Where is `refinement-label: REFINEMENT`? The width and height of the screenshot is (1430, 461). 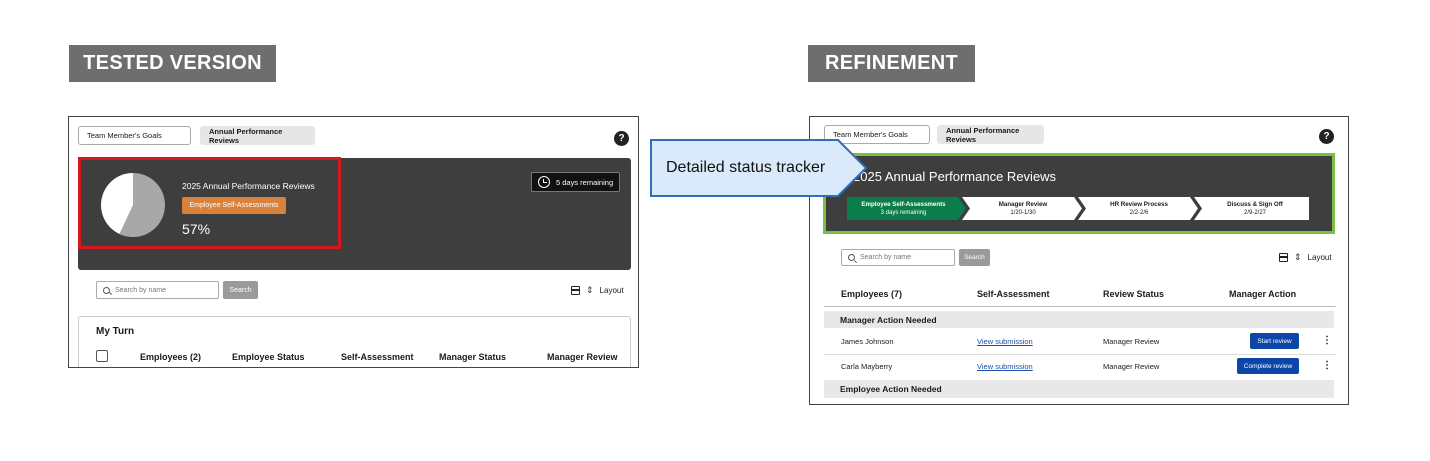
refinement-label: REFINEMENT is located at coordinates (891, 63).